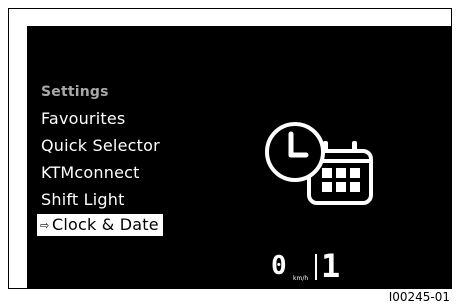  Describe the element at coordinates (83, 199) in the screenshot. I see `menu-item-shift-light: Shift Light` at that location.